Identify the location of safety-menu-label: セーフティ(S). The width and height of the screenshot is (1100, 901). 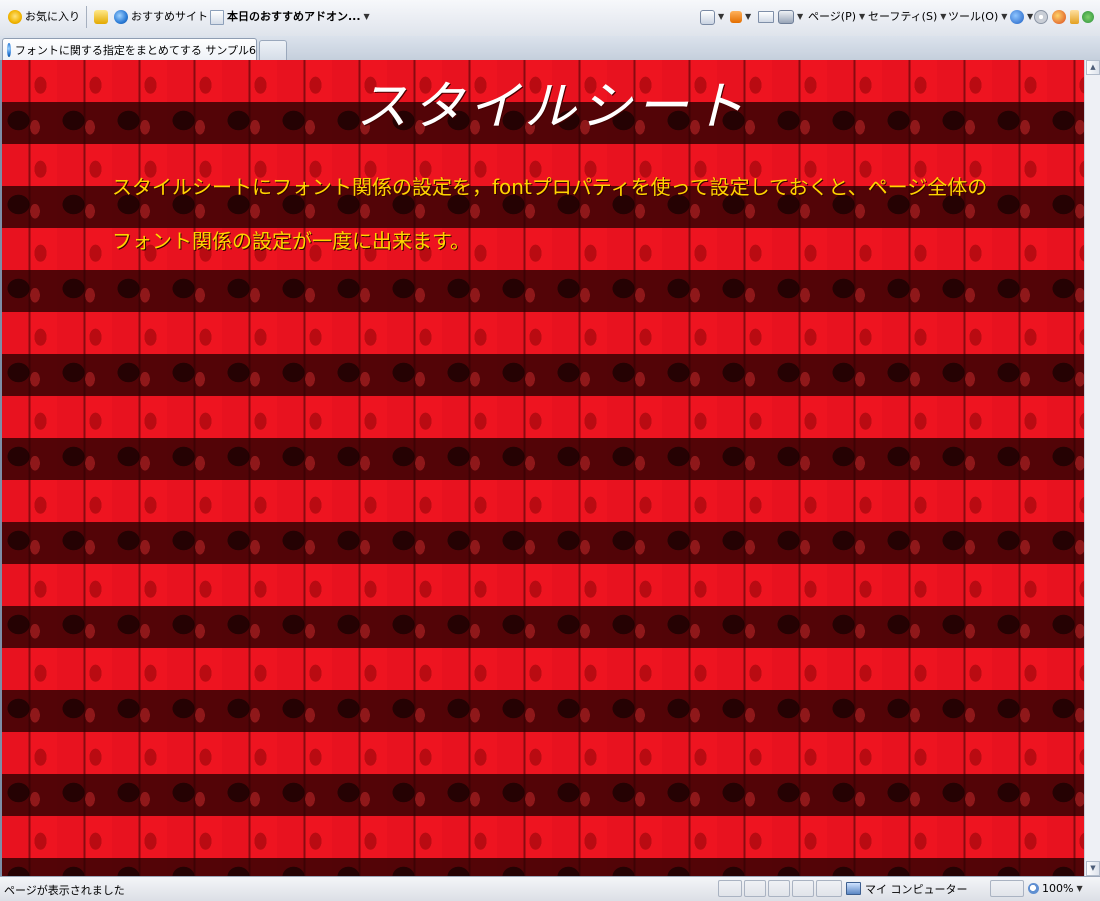
(903, 16).